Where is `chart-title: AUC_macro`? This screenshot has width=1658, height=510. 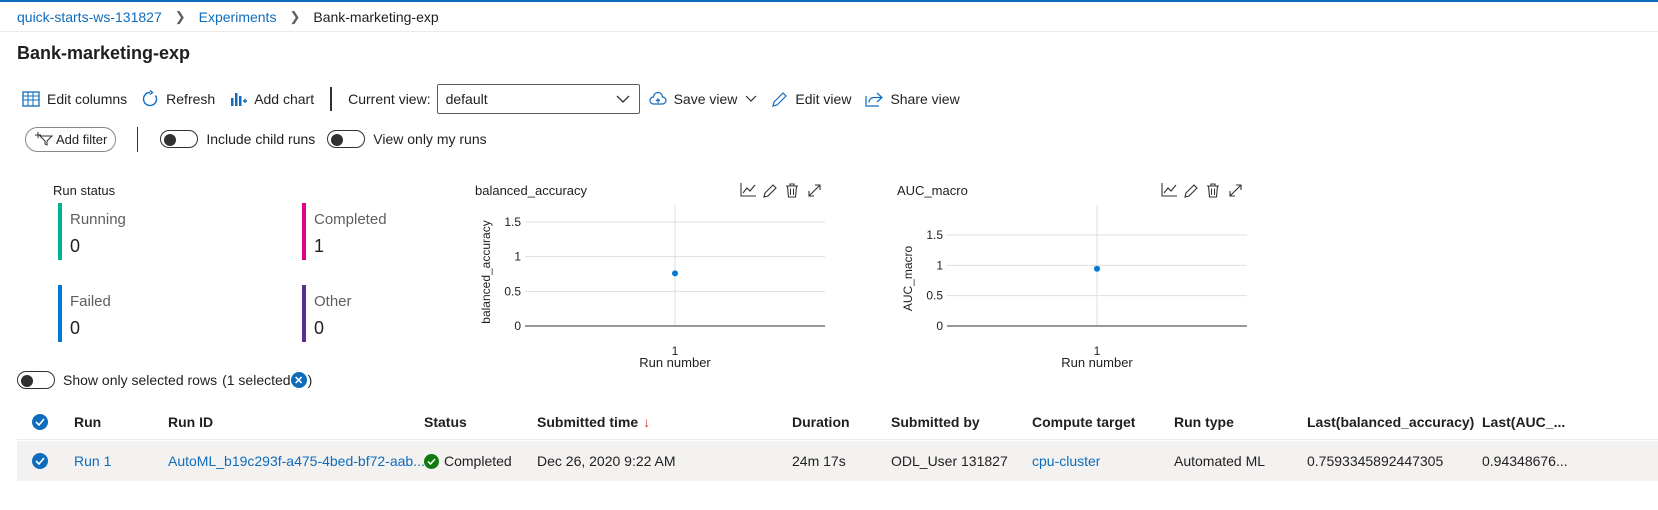
chart-title: AUC_macro is located at coordinates (932, 190).